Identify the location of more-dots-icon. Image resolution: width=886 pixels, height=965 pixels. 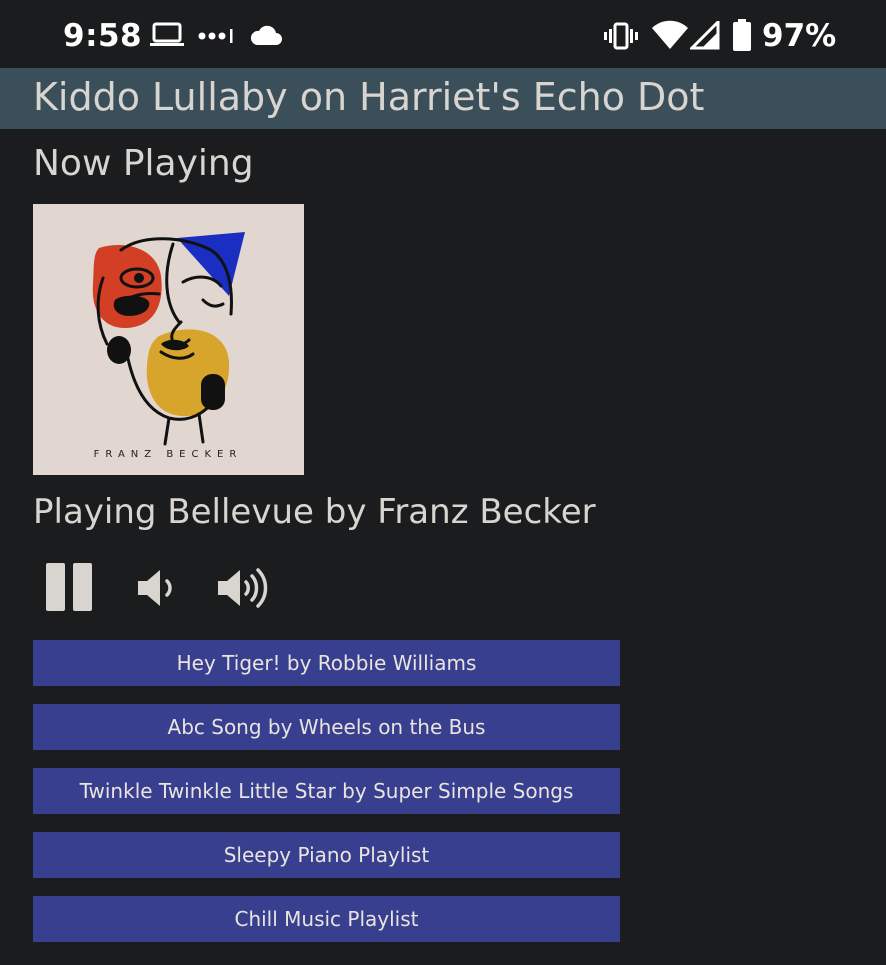
(216, 37).